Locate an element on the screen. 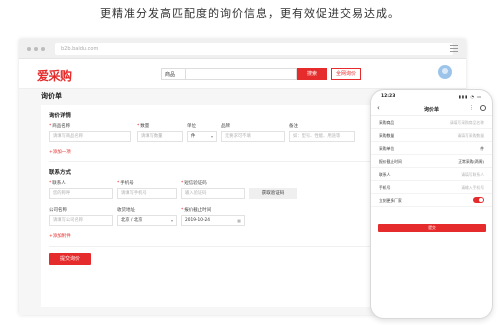 This screenshot has height=325, width=500. row-value: 请输入手机号 is located at coordinates (472, 187).